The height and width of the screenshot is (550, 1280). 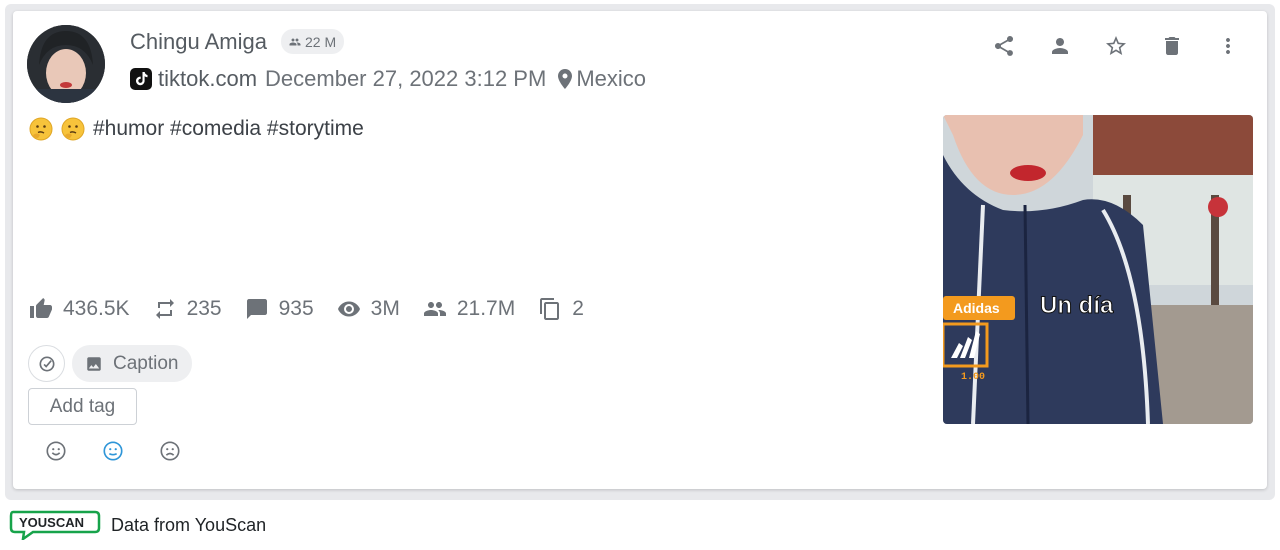 I want to click on sad-face-icon, so click(x=170, y=451).